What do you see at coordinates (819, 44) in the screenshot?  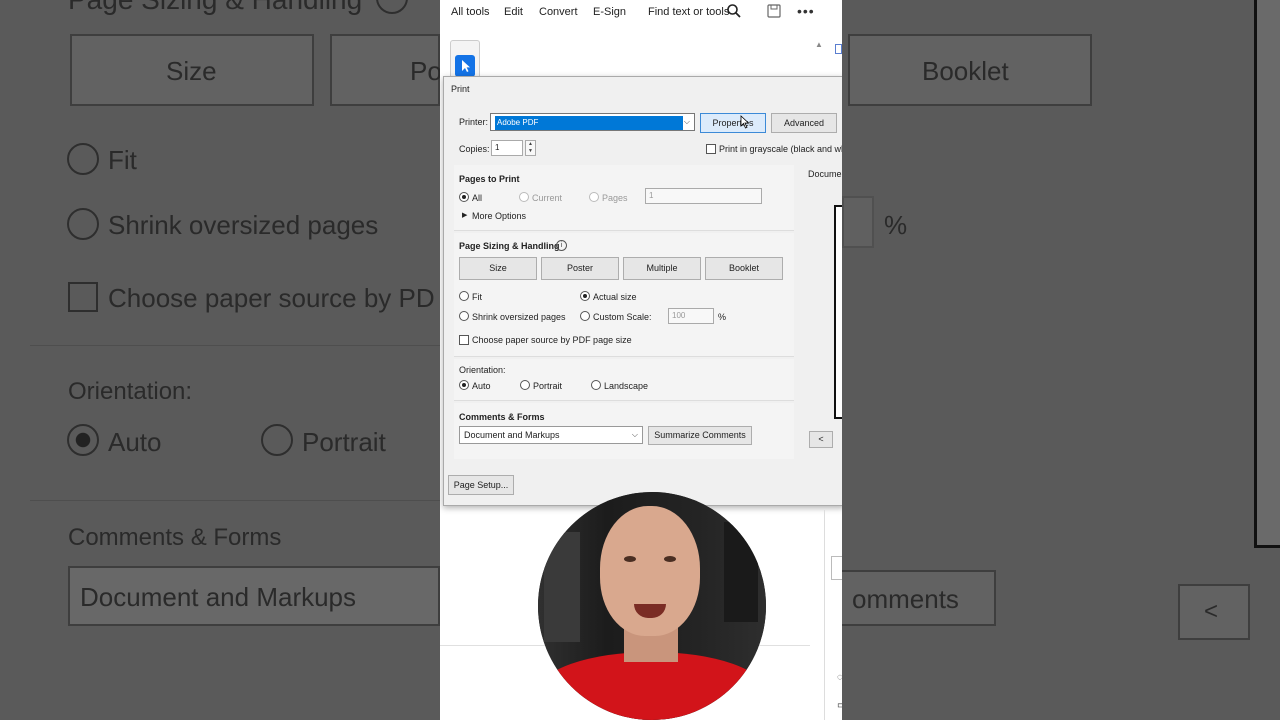 I see `scroll-up-icon: ▲` at bounding box center [819, 44].